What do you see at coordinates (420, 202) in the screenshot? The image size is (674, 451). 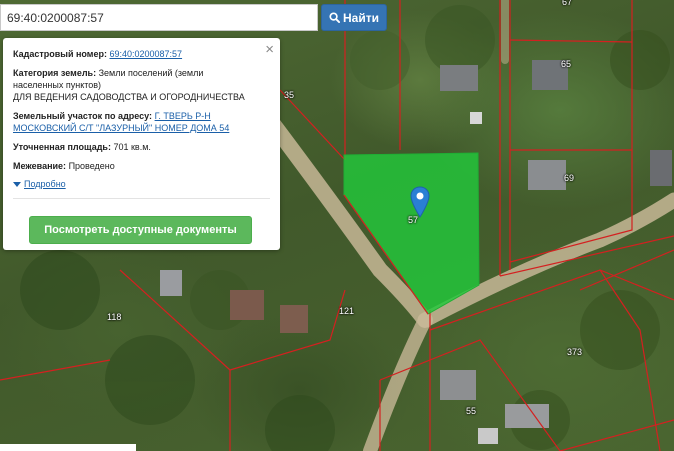 I see `location-marker-icon` at bounding box center [420, 202].